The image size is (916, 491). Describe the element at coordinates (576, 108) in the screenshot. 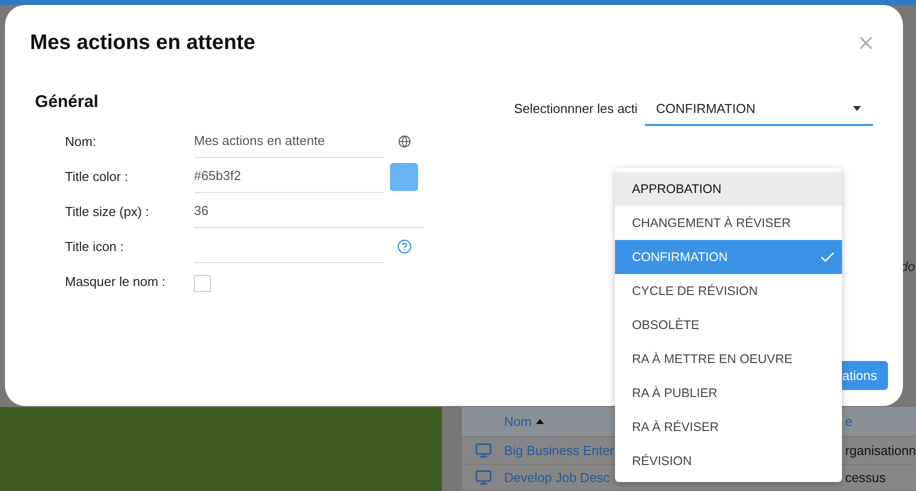

I see `field-label: Selectionnner les acti` at that location.